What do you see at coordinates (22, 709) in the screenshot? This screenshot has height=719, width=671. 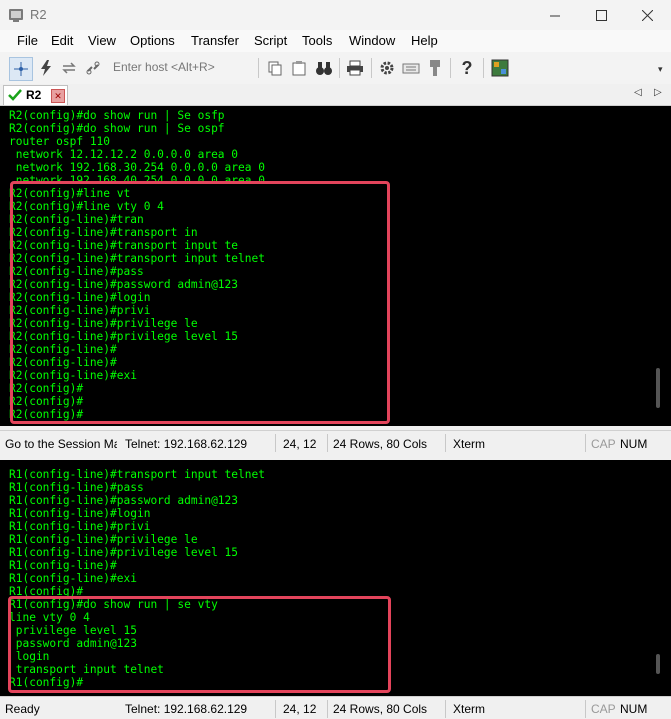 I see `status-ready: Ready` at bounding box center [22, 709].